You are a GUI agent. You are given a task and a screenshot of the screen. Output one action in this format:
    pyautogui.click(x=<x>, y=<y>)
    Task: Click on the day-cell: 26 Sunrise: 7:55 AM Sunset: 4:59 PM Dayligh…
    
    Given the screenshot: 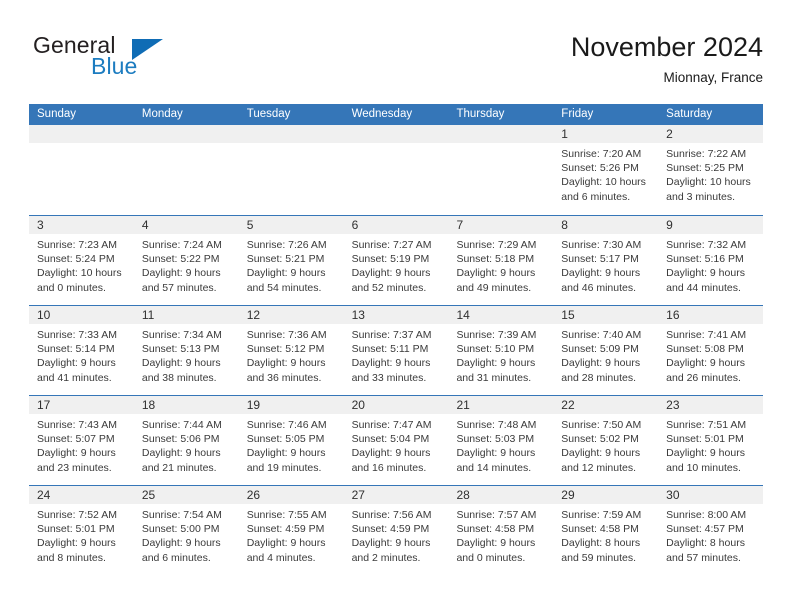 What is the action you would take?
    pyautogui.click(x=291, y=530)
    